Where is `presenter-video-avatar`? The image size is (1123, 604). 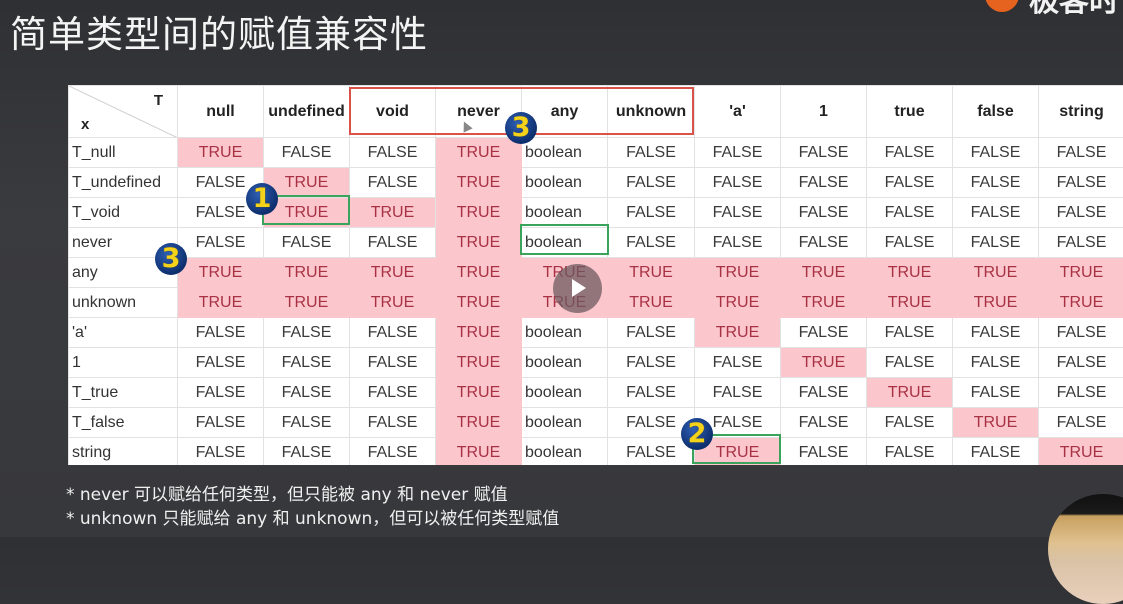
presenter-video-avatar is located at coordinates (1085, 549).